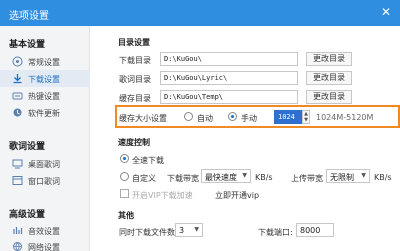 The height and width of the screenshot is (251, 400). I want to click on desktop-lyrics-icon, so click(17, 164).